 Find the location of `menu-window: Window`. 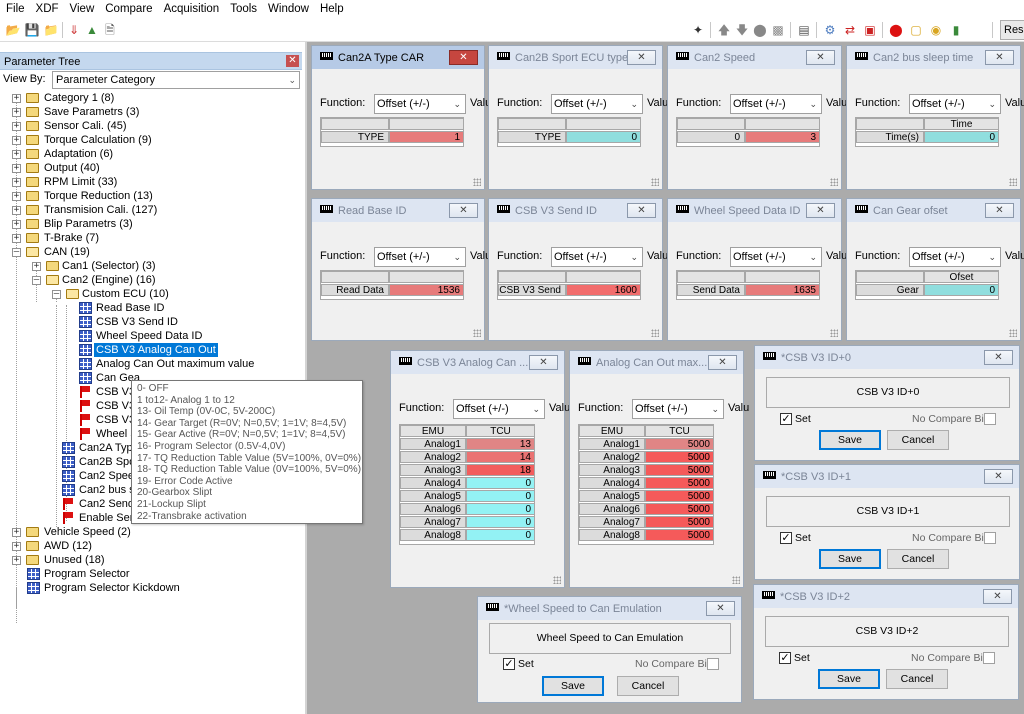

menu-window: Window is located at coordinates (288, 9).